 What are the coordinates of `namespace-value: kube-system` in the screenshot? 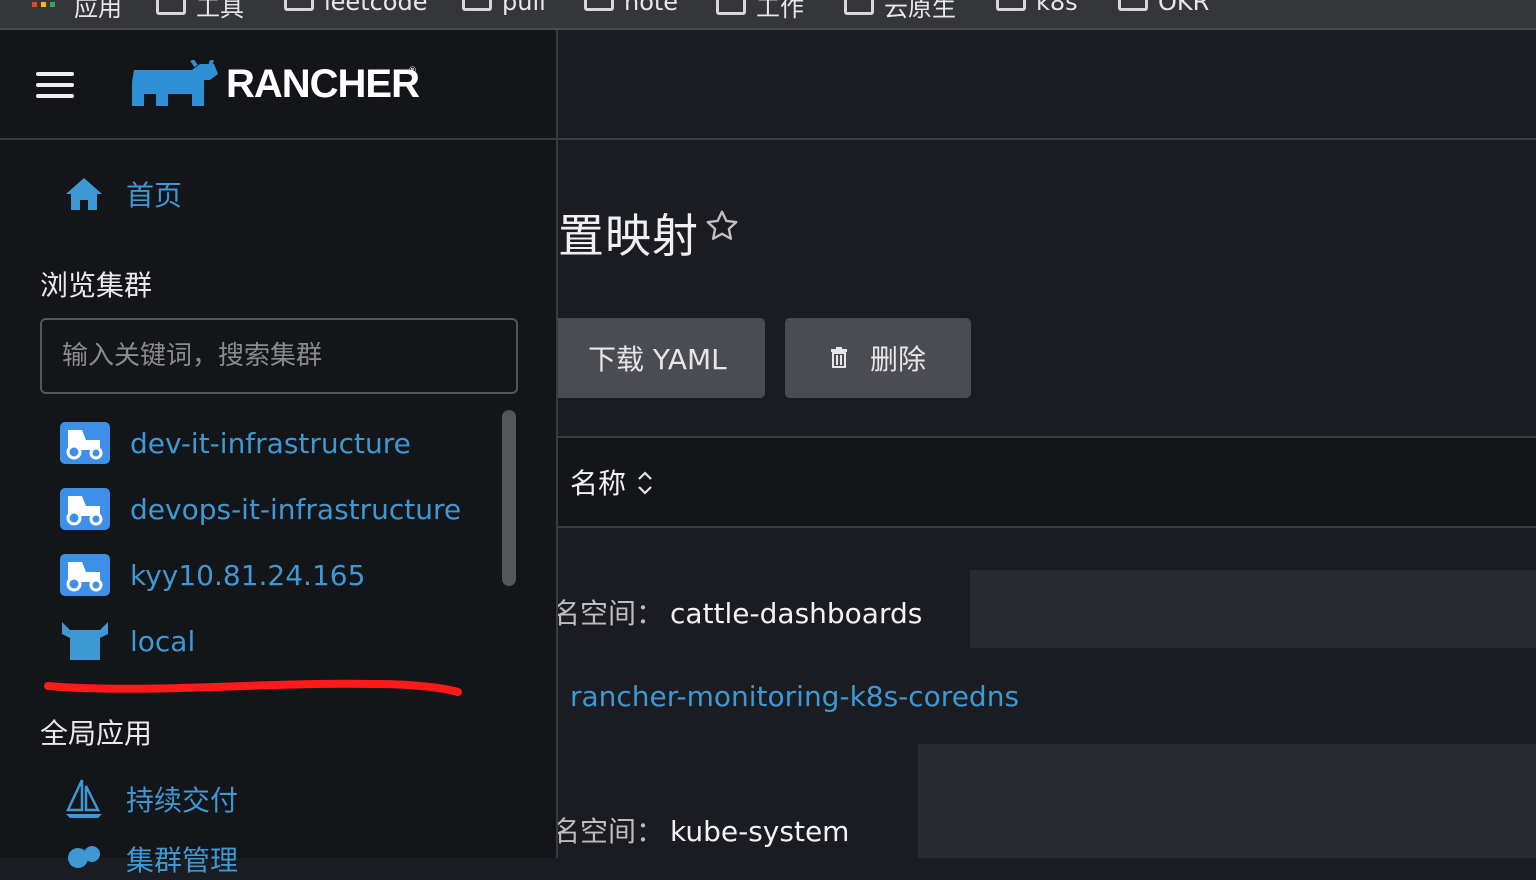 It's located at (760, 831).